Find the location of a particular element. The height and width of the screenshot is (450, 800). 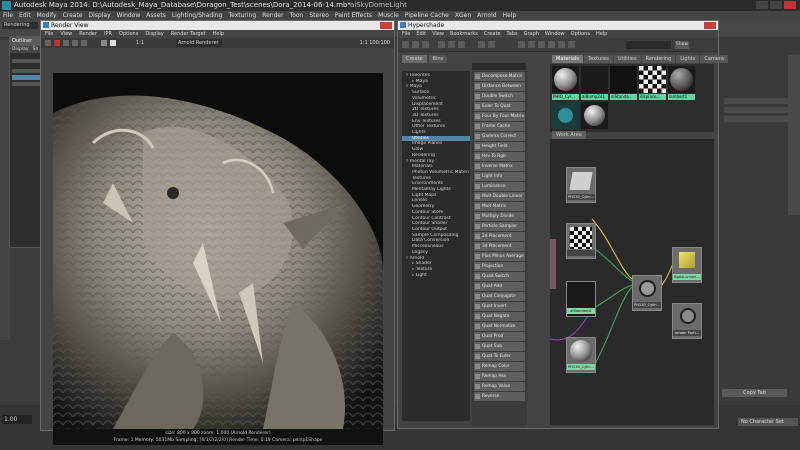

main-menu-item: Arnold is located at coordinates (486, 15).